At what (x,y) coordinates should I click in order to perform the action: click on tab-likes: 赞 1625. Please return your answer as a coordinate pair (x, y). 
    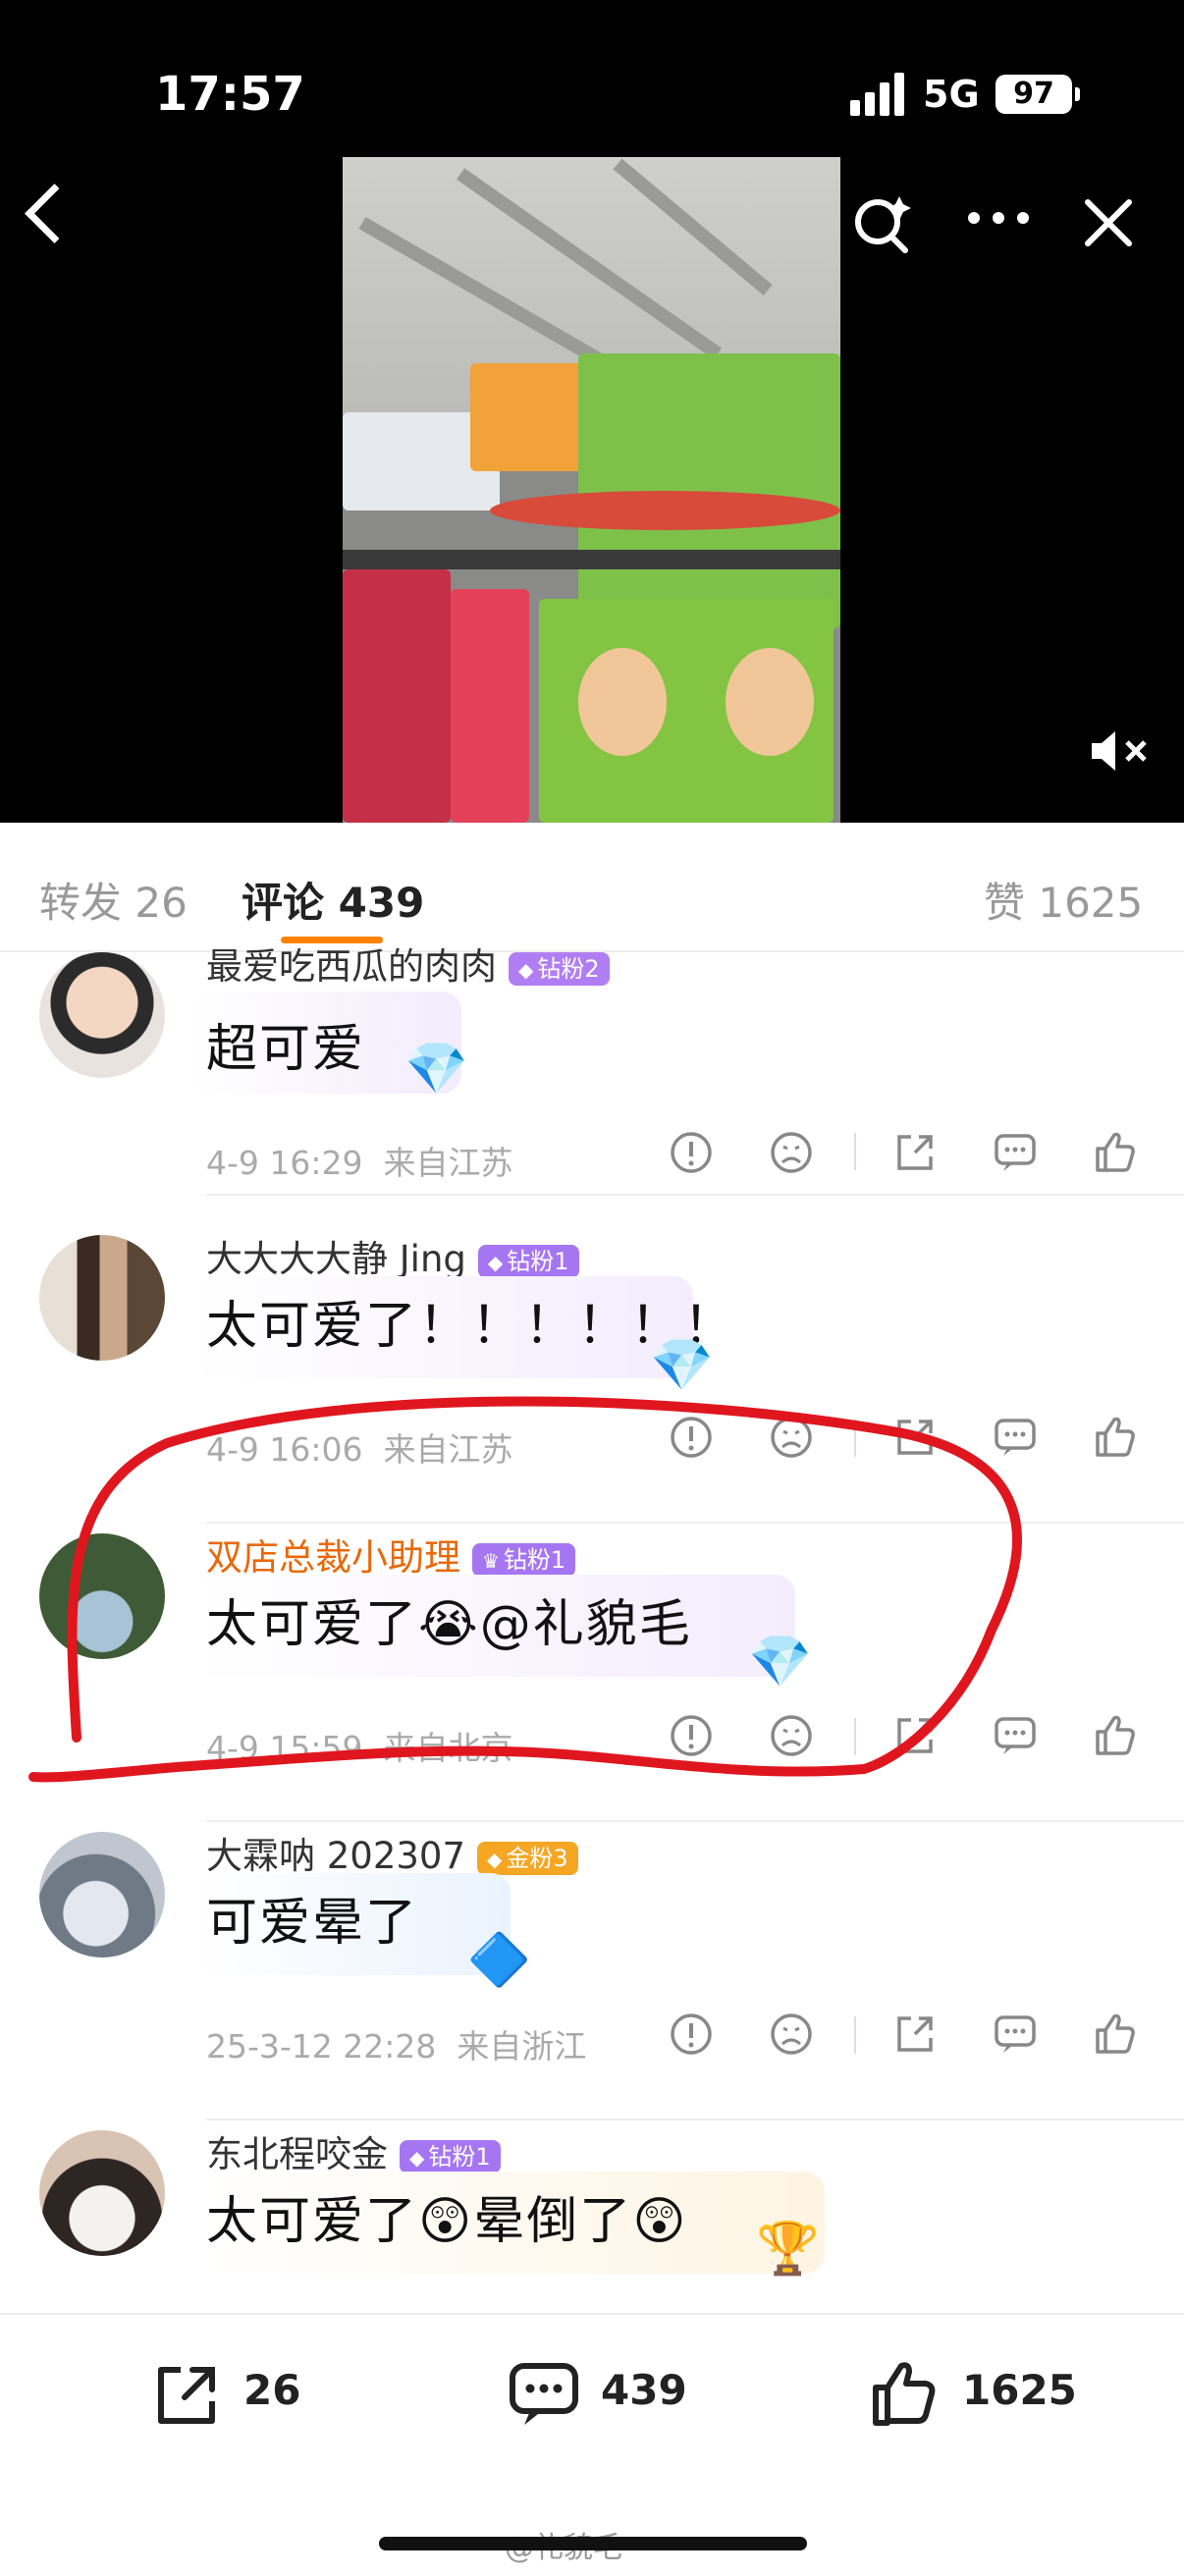
    Looking at the image, I should click on (1063, 900).